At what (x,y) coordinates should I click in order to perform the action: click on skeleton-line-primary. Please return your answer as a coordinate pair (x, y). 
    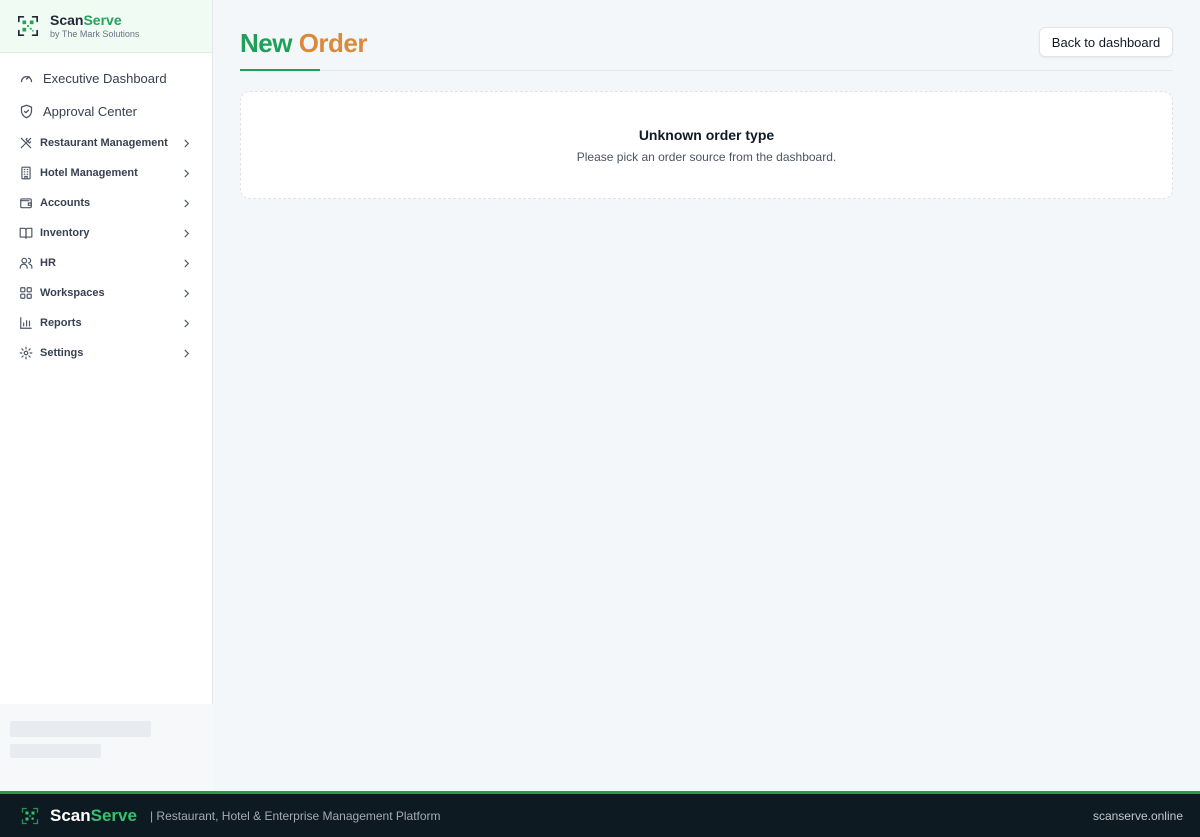
    Looking at the image, I should click on (80, 729).